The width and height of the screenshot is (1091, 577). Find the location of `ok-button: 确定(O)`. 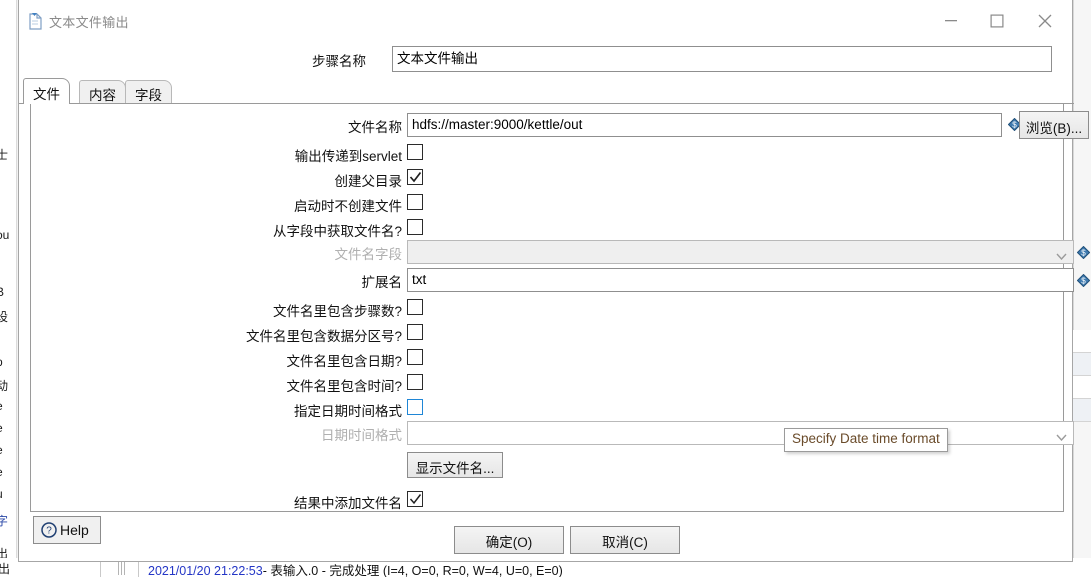

ok-button: 确定(O) is located at coordinates (509, 540).